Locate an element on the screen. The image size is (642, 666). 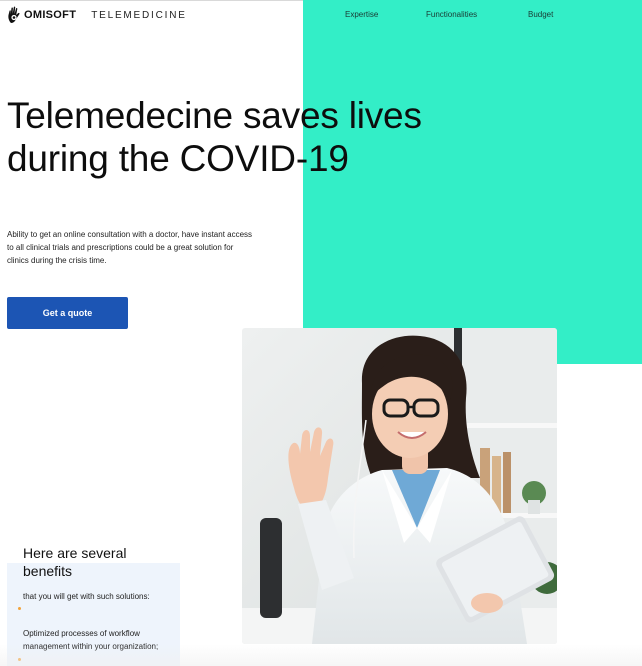
hand-logo-icon is located at coordinates (14, 15).